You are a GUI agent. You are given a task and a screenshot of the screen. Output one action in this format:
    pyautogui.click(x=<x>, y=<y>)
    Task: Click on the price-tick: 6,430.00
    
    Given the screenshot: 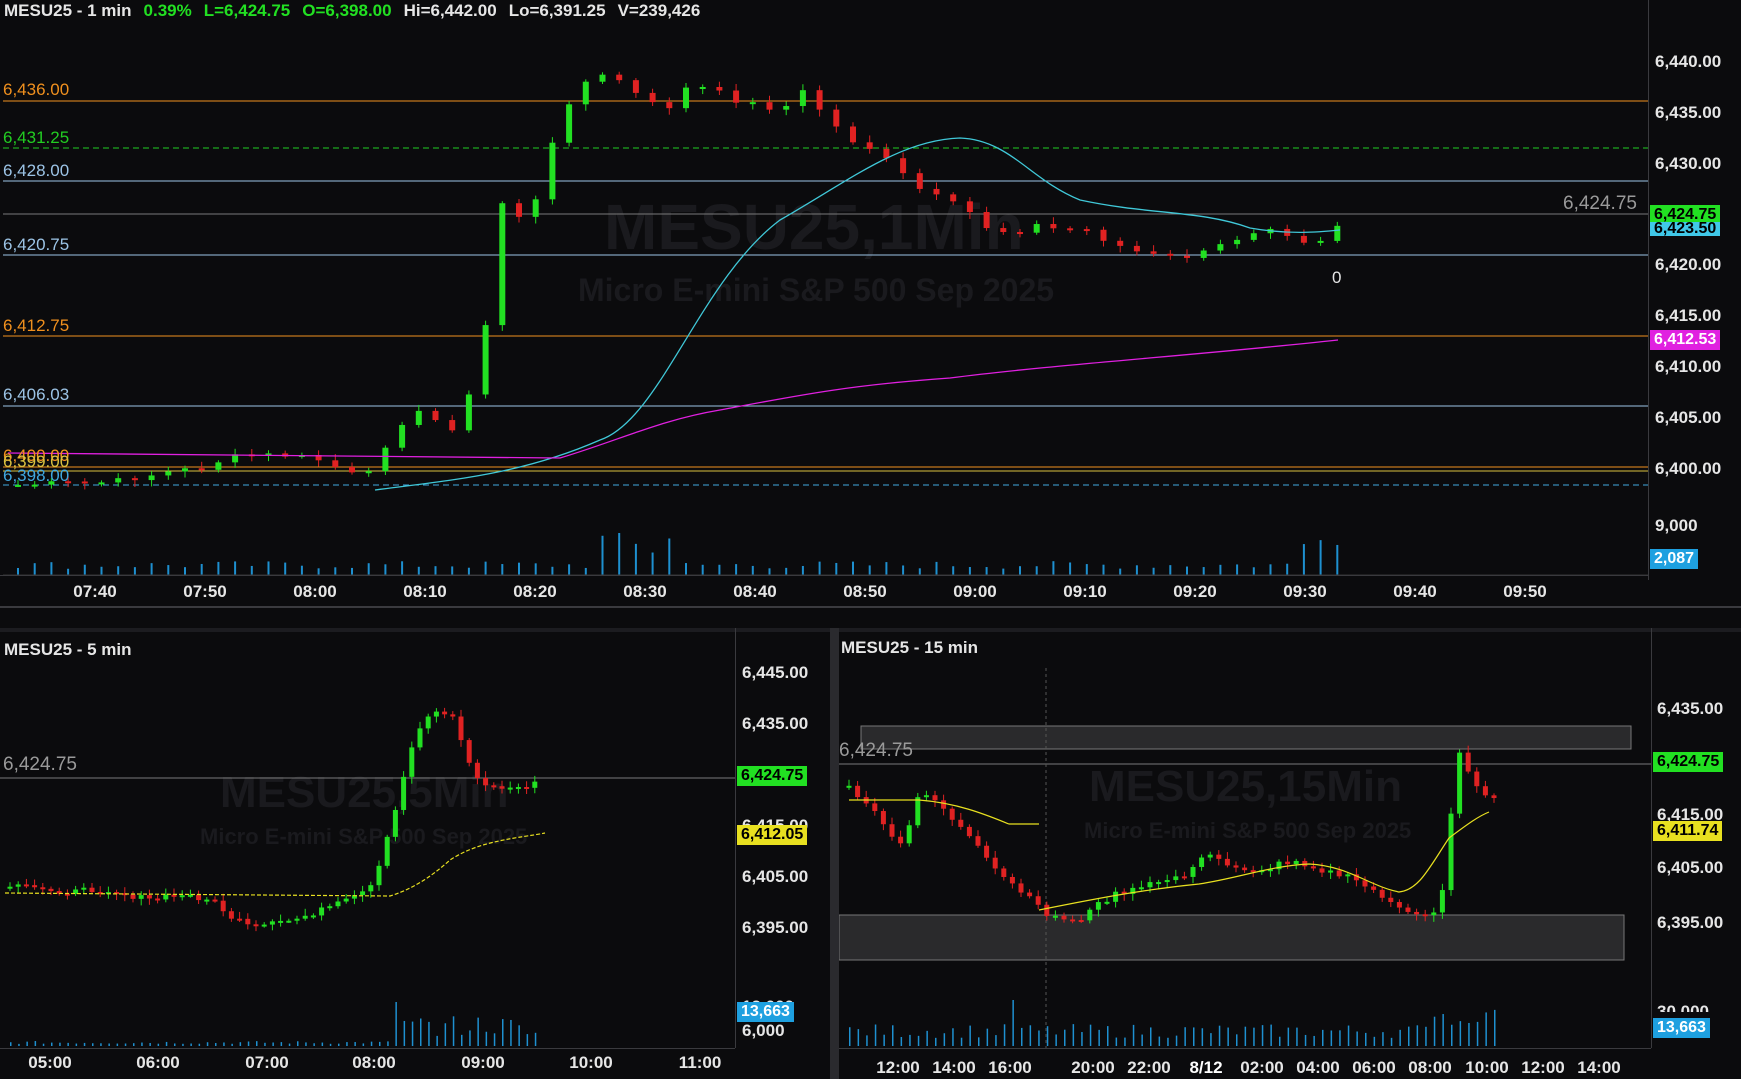 What is the action you would take?
    pyautogui.click(x=1688, y=163)
    